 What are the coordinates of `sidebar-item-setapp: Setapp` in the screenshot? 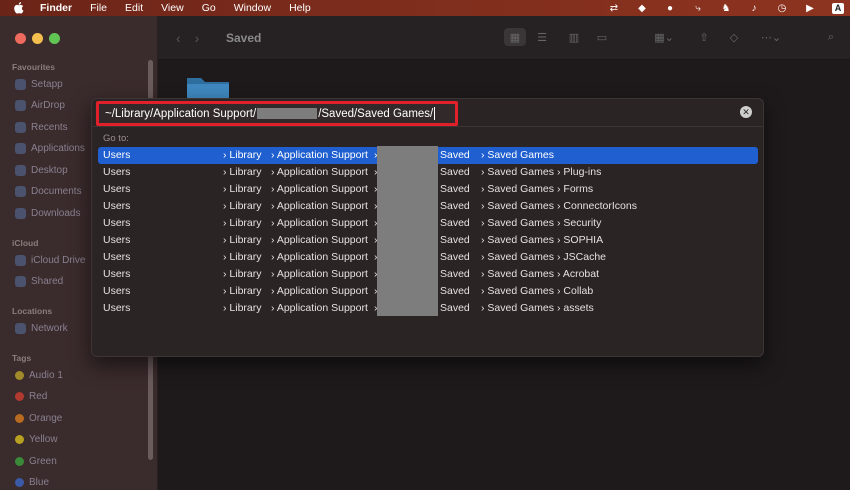 It's located at (39, 84).